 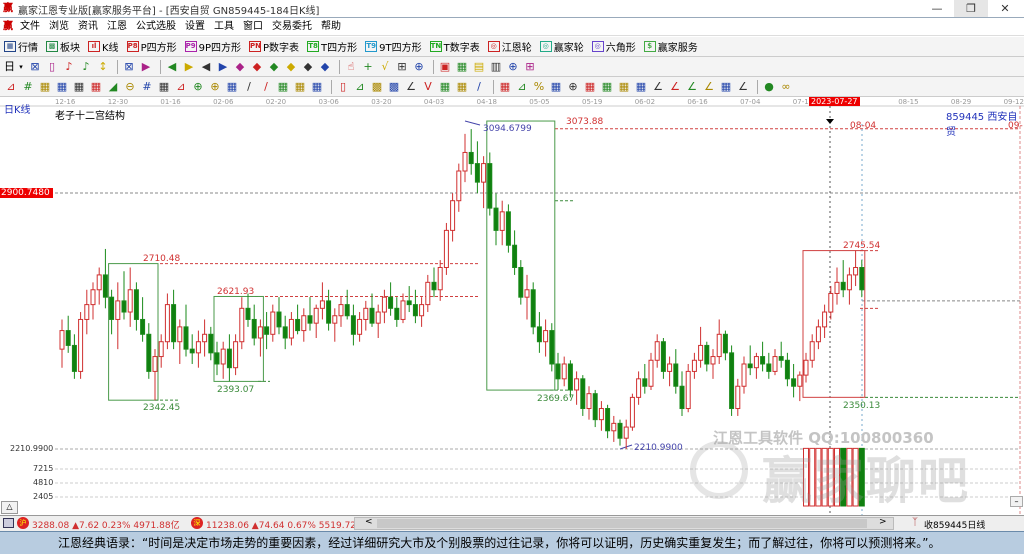 What do you see at coordinates (285, 524) in the screenshot?
I see `shenzhen-index: 11238.06 ▲74.64 0.67% 5519.72亿` at bounding box center [285, 524].